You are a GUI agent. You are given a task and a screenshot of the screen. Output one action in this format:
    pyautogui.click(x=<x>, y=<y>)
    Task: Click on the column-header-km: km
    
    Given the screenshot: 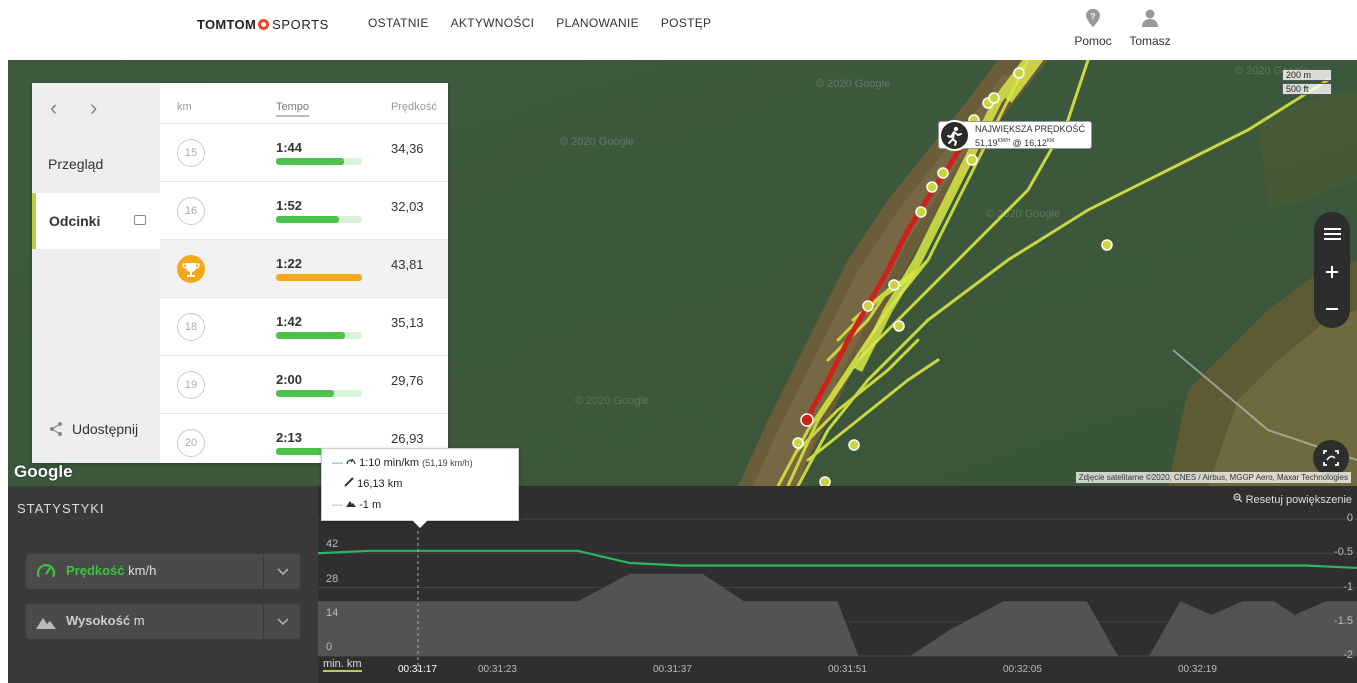 What is the action you would take?
    pyautogui.click(x=184, y=107)
    